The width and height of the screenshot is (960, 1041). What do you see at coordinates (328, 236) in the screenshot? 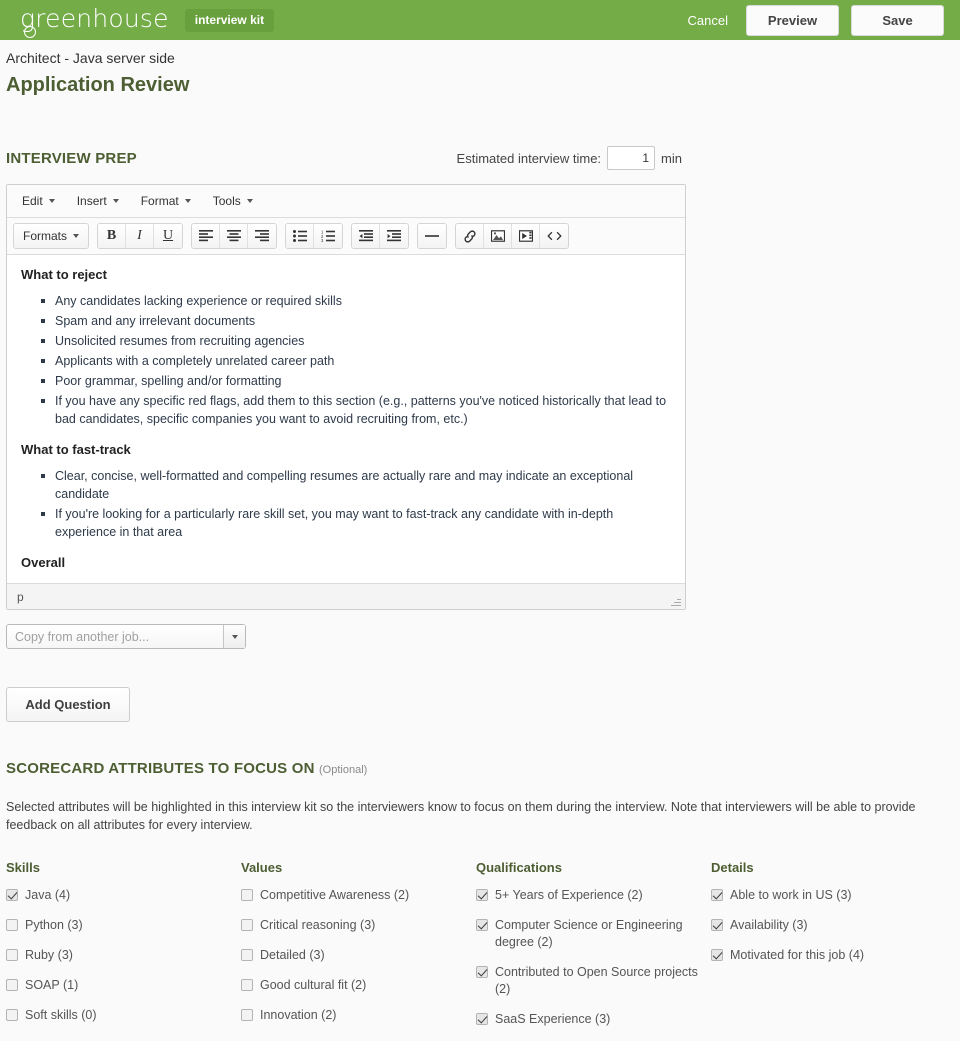
I see `numbered-list-icon: 1 2 3` at bounding box center [328, 236].